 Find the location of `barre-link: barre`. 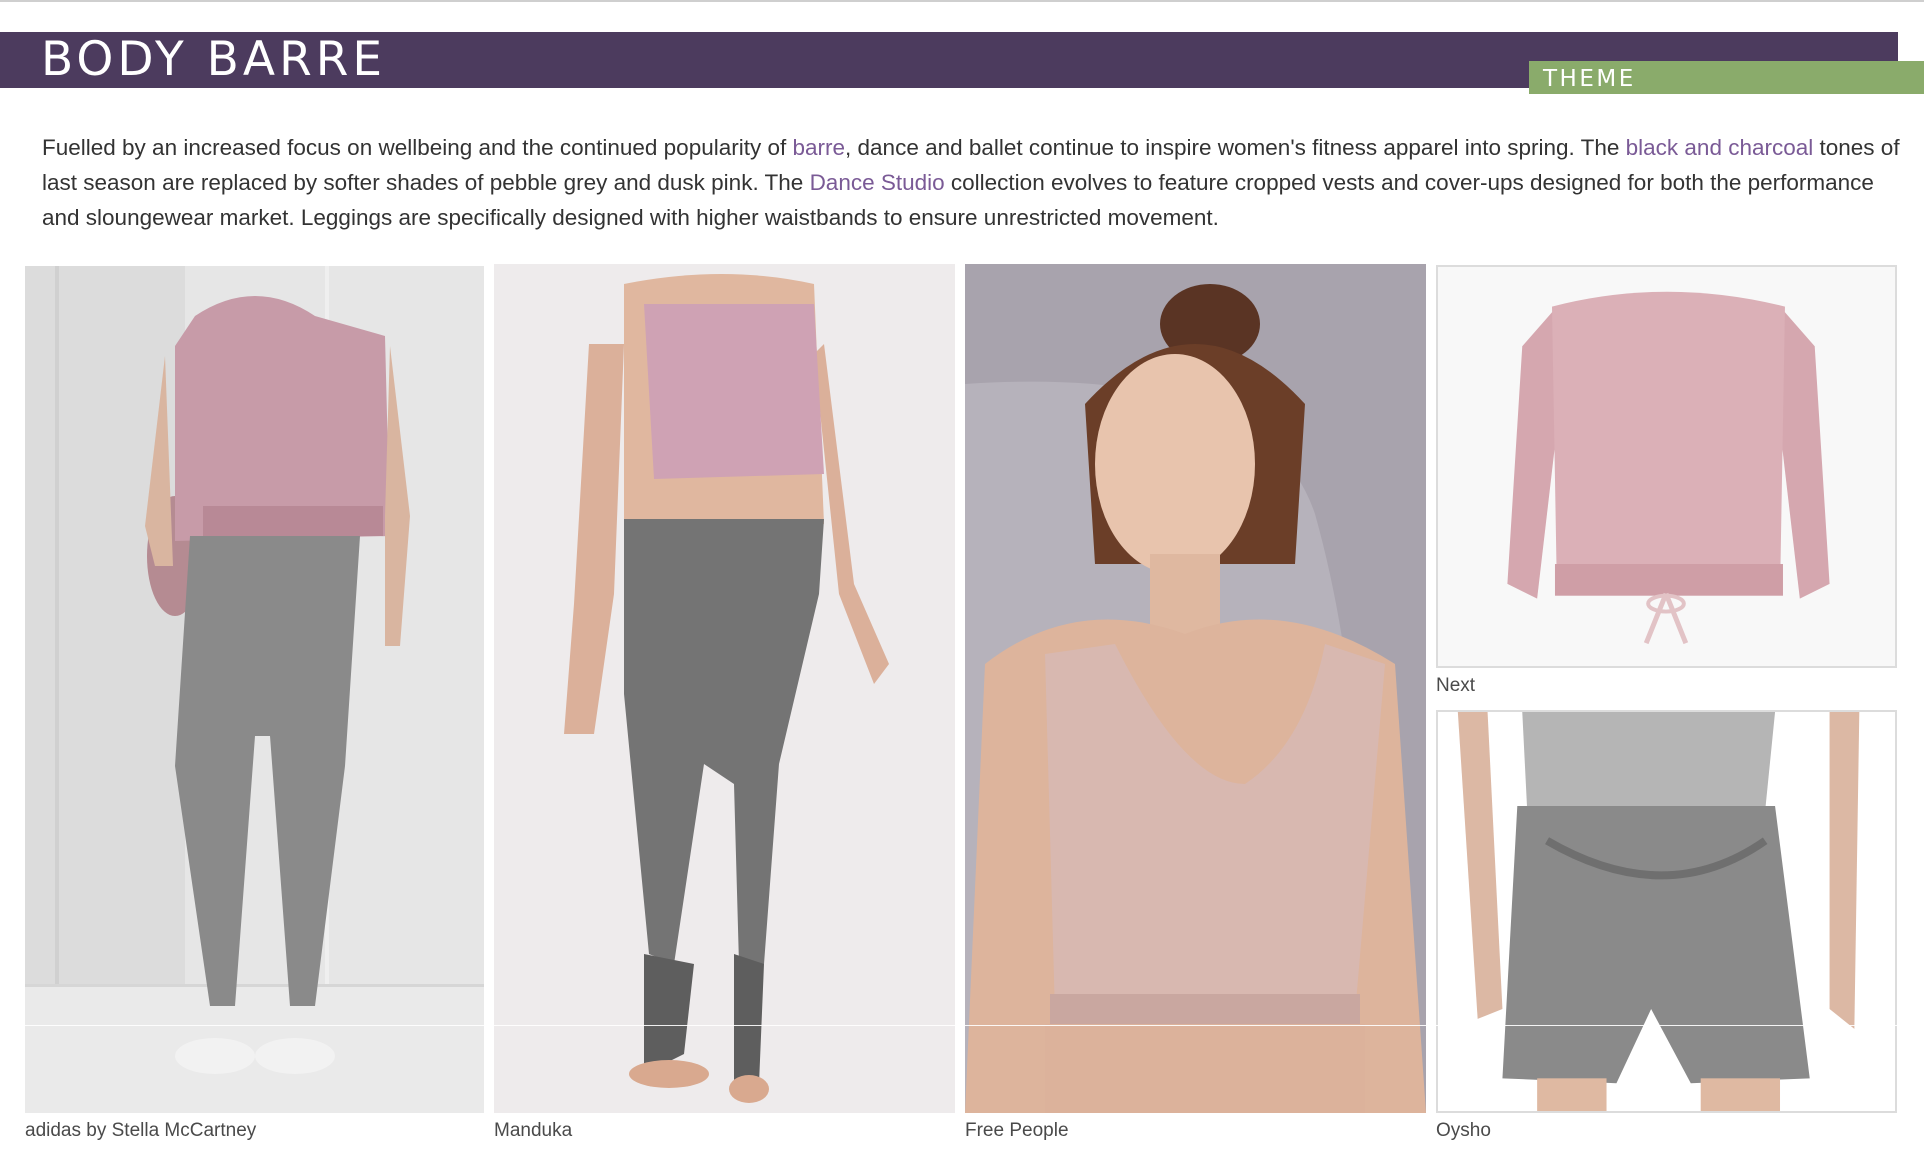

barre-link: barre is located at coordinates (819, 147).